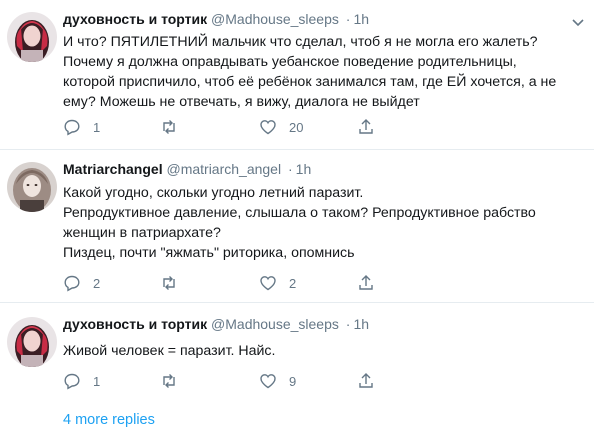  I want to click on tweet-header: Matriarchangel @matriarch_angel · 1h, so click(187, 169).